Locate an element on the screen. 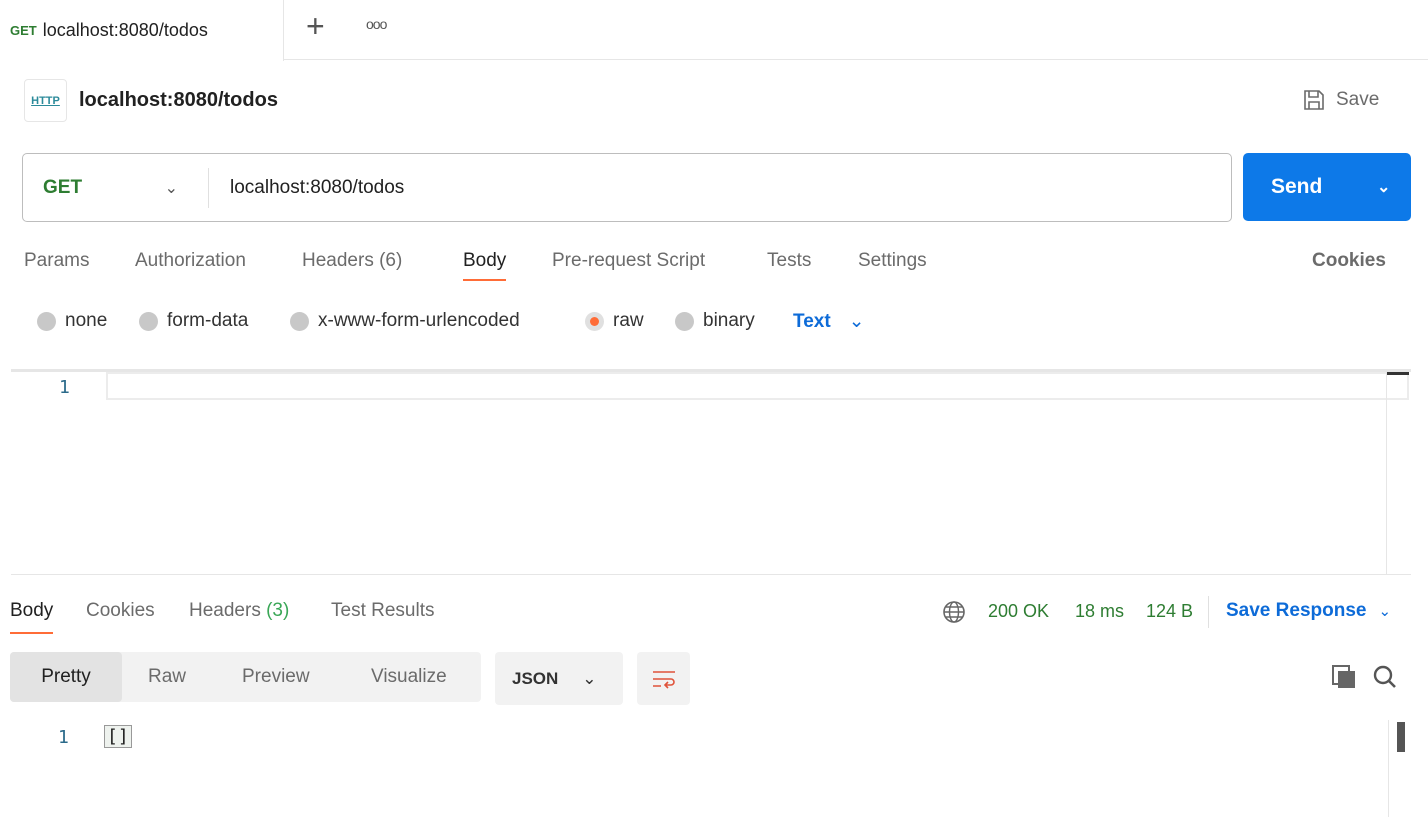  send-label: Send is located at coordinates (1297, 186).